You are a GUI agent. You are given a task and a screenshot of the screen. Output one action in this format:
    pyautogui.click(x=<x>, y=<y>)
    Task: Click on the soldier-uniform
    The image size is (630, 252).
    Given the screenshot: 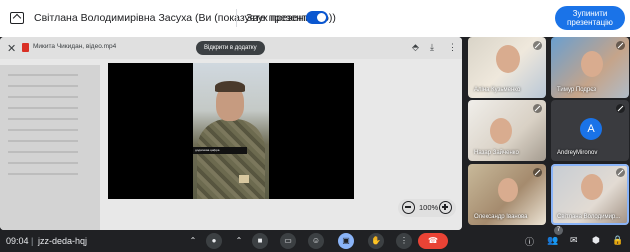 What is the action you would take?
    pyautogui.click(x=231, y=159)
    